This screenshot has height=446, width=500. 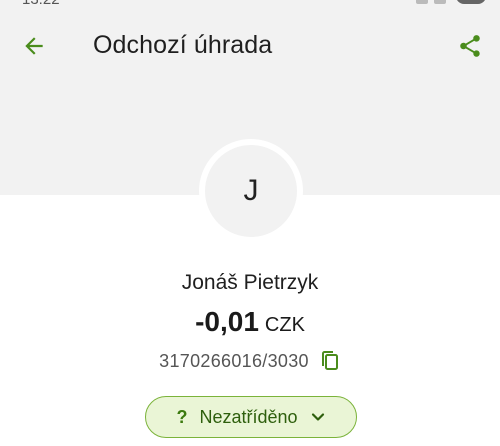 I want to click on account-number: 3170266016/3030, so click(x=234, y=360).